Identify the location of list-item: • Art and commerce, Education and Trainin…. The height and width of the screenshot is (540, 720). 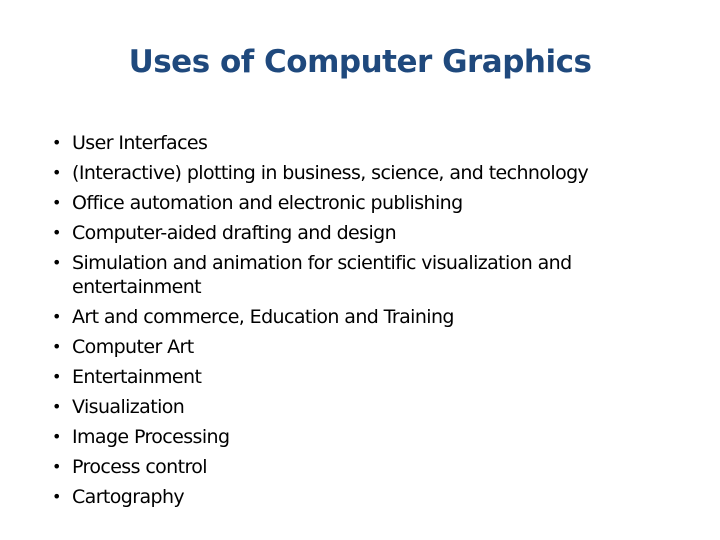
(362, 317).